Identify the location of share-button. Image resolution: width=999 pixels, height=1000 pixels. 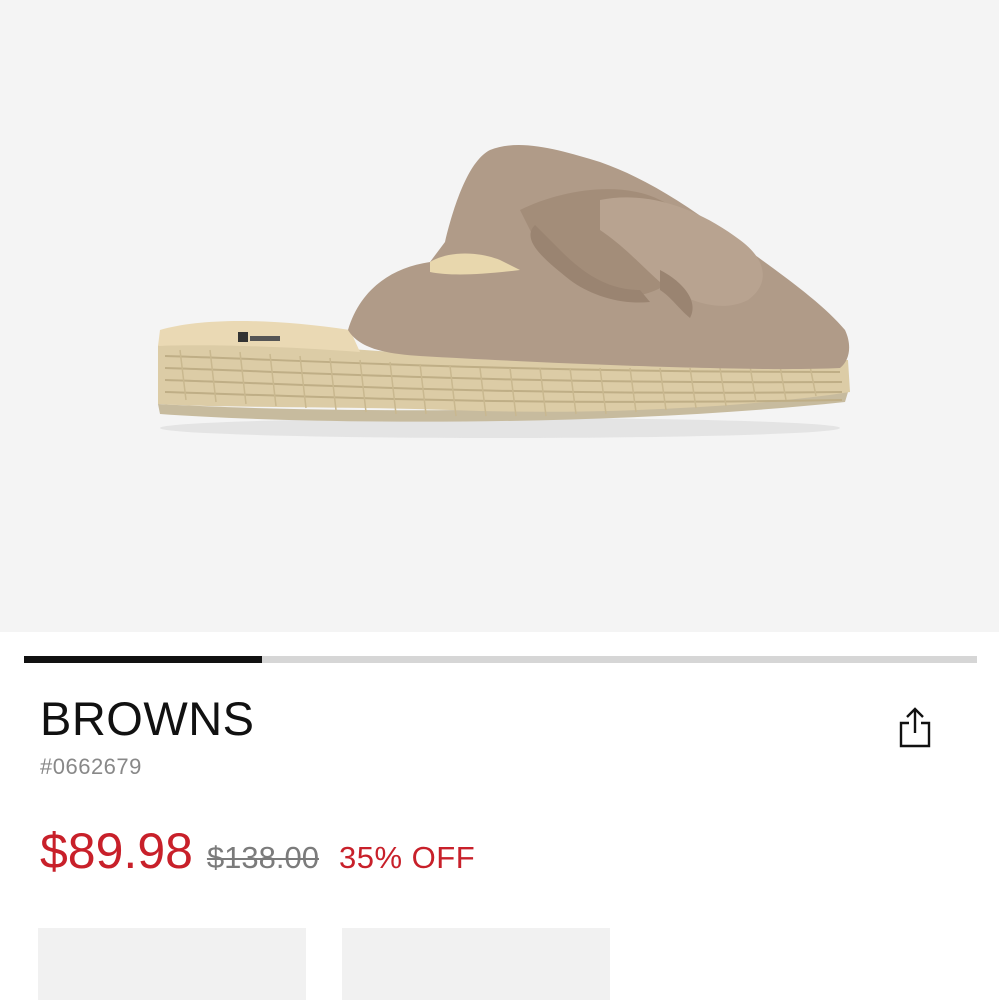
(915, 727).